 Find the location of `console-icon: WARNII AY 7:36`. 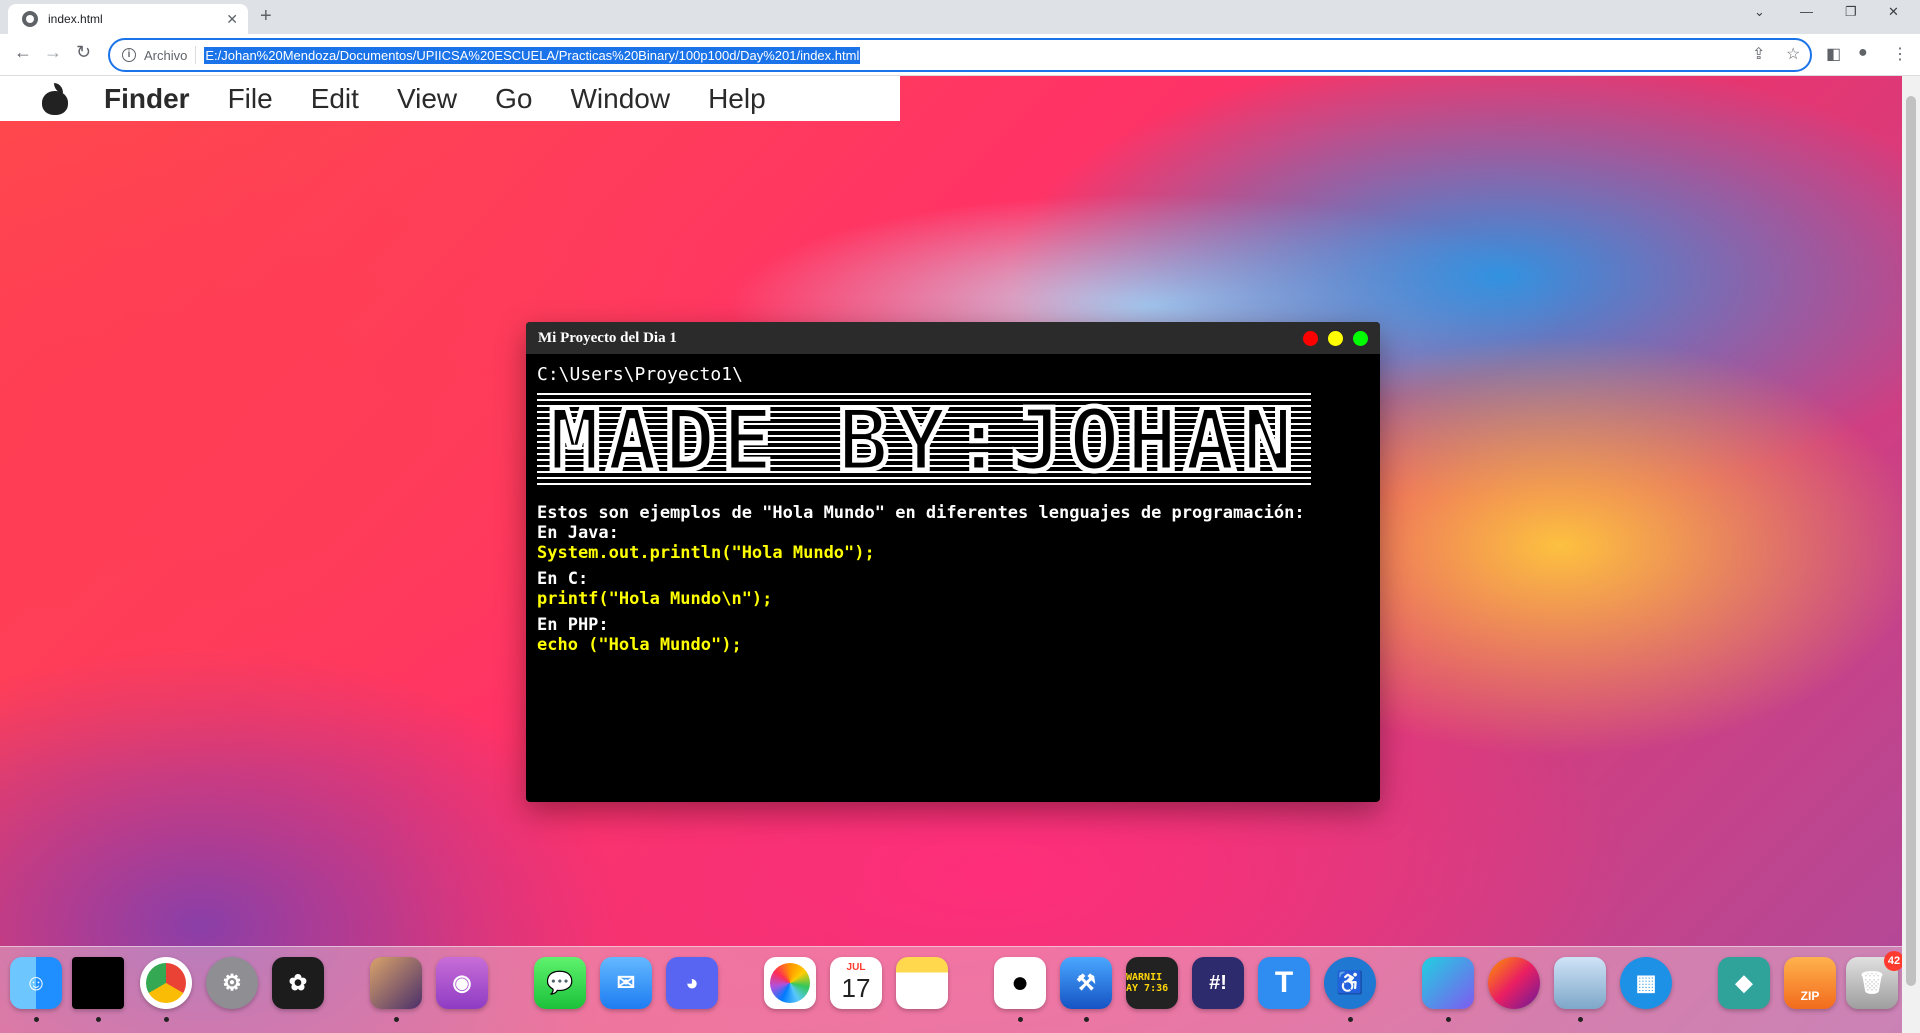

console-icon: WARNII AY 7:36 is located at coordinates (1152, 983).